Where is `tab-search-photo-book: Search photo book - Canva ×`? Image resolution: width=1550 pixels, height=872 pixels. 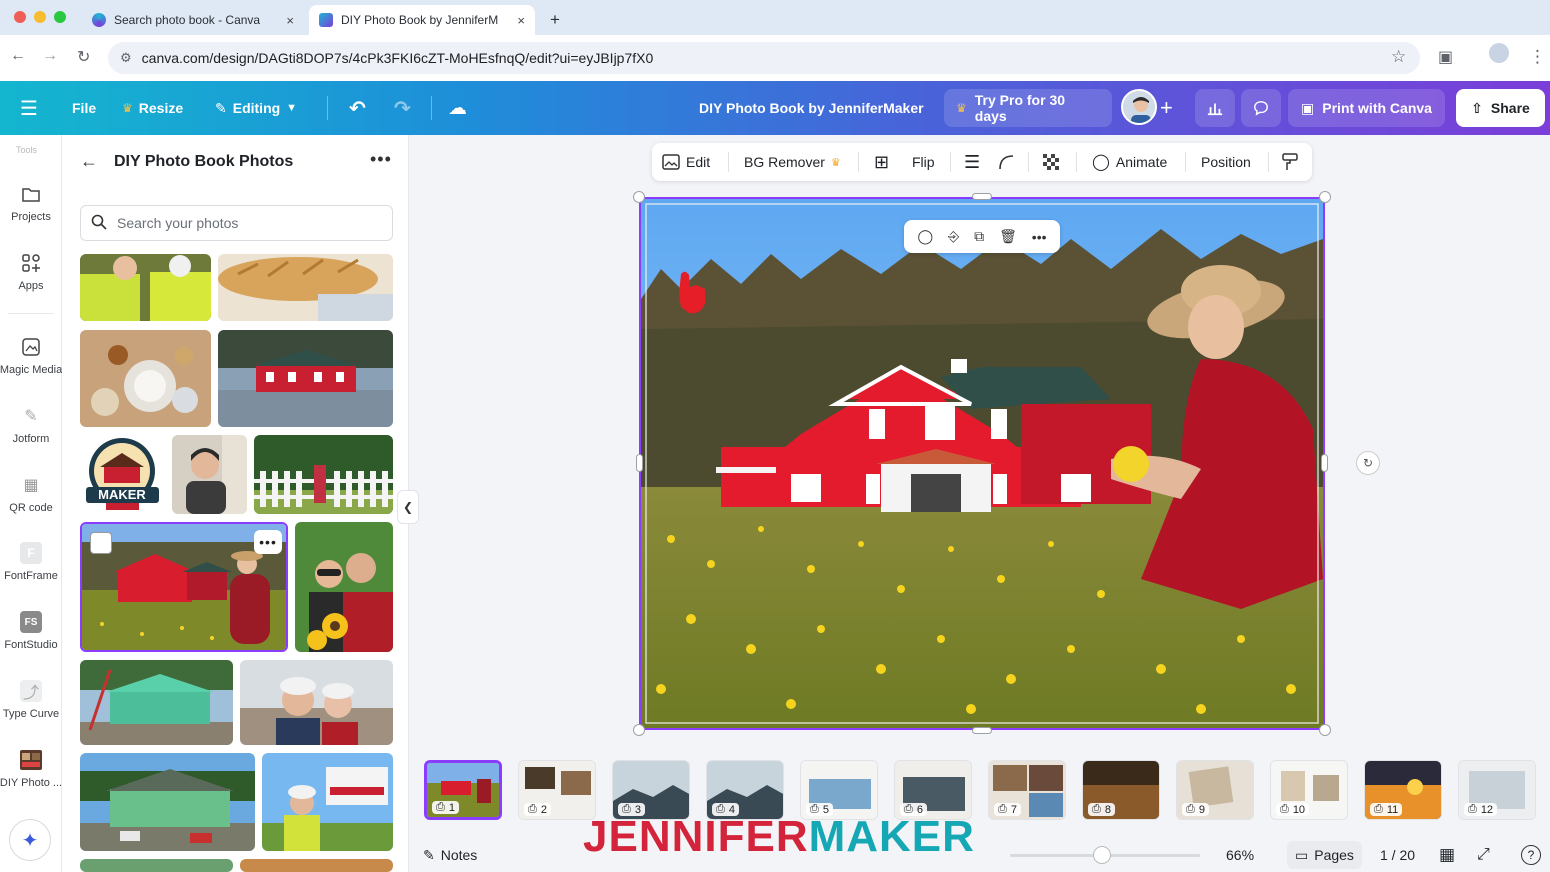 tab-search-photo-book: Search photo book - Canva × is located at coordinates (193, 20).